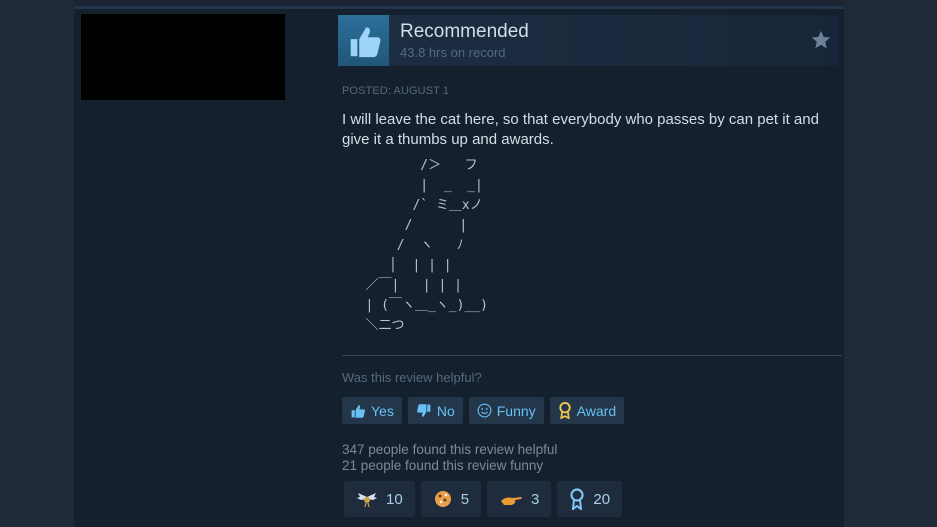 The height and width of the screenshot is (527, 937). I want to click on recommended-thumb-box, so click(363, 40).